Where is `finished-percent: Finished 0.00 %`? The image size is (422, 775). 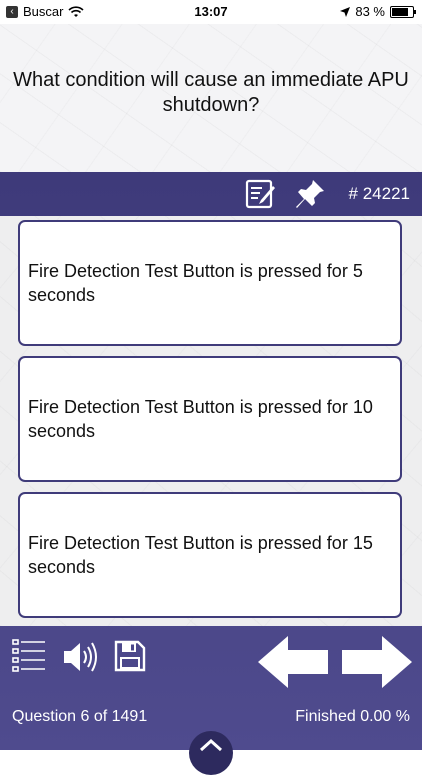
finished-percent: Finished 0.00 % is located at coordinates (352, 716).